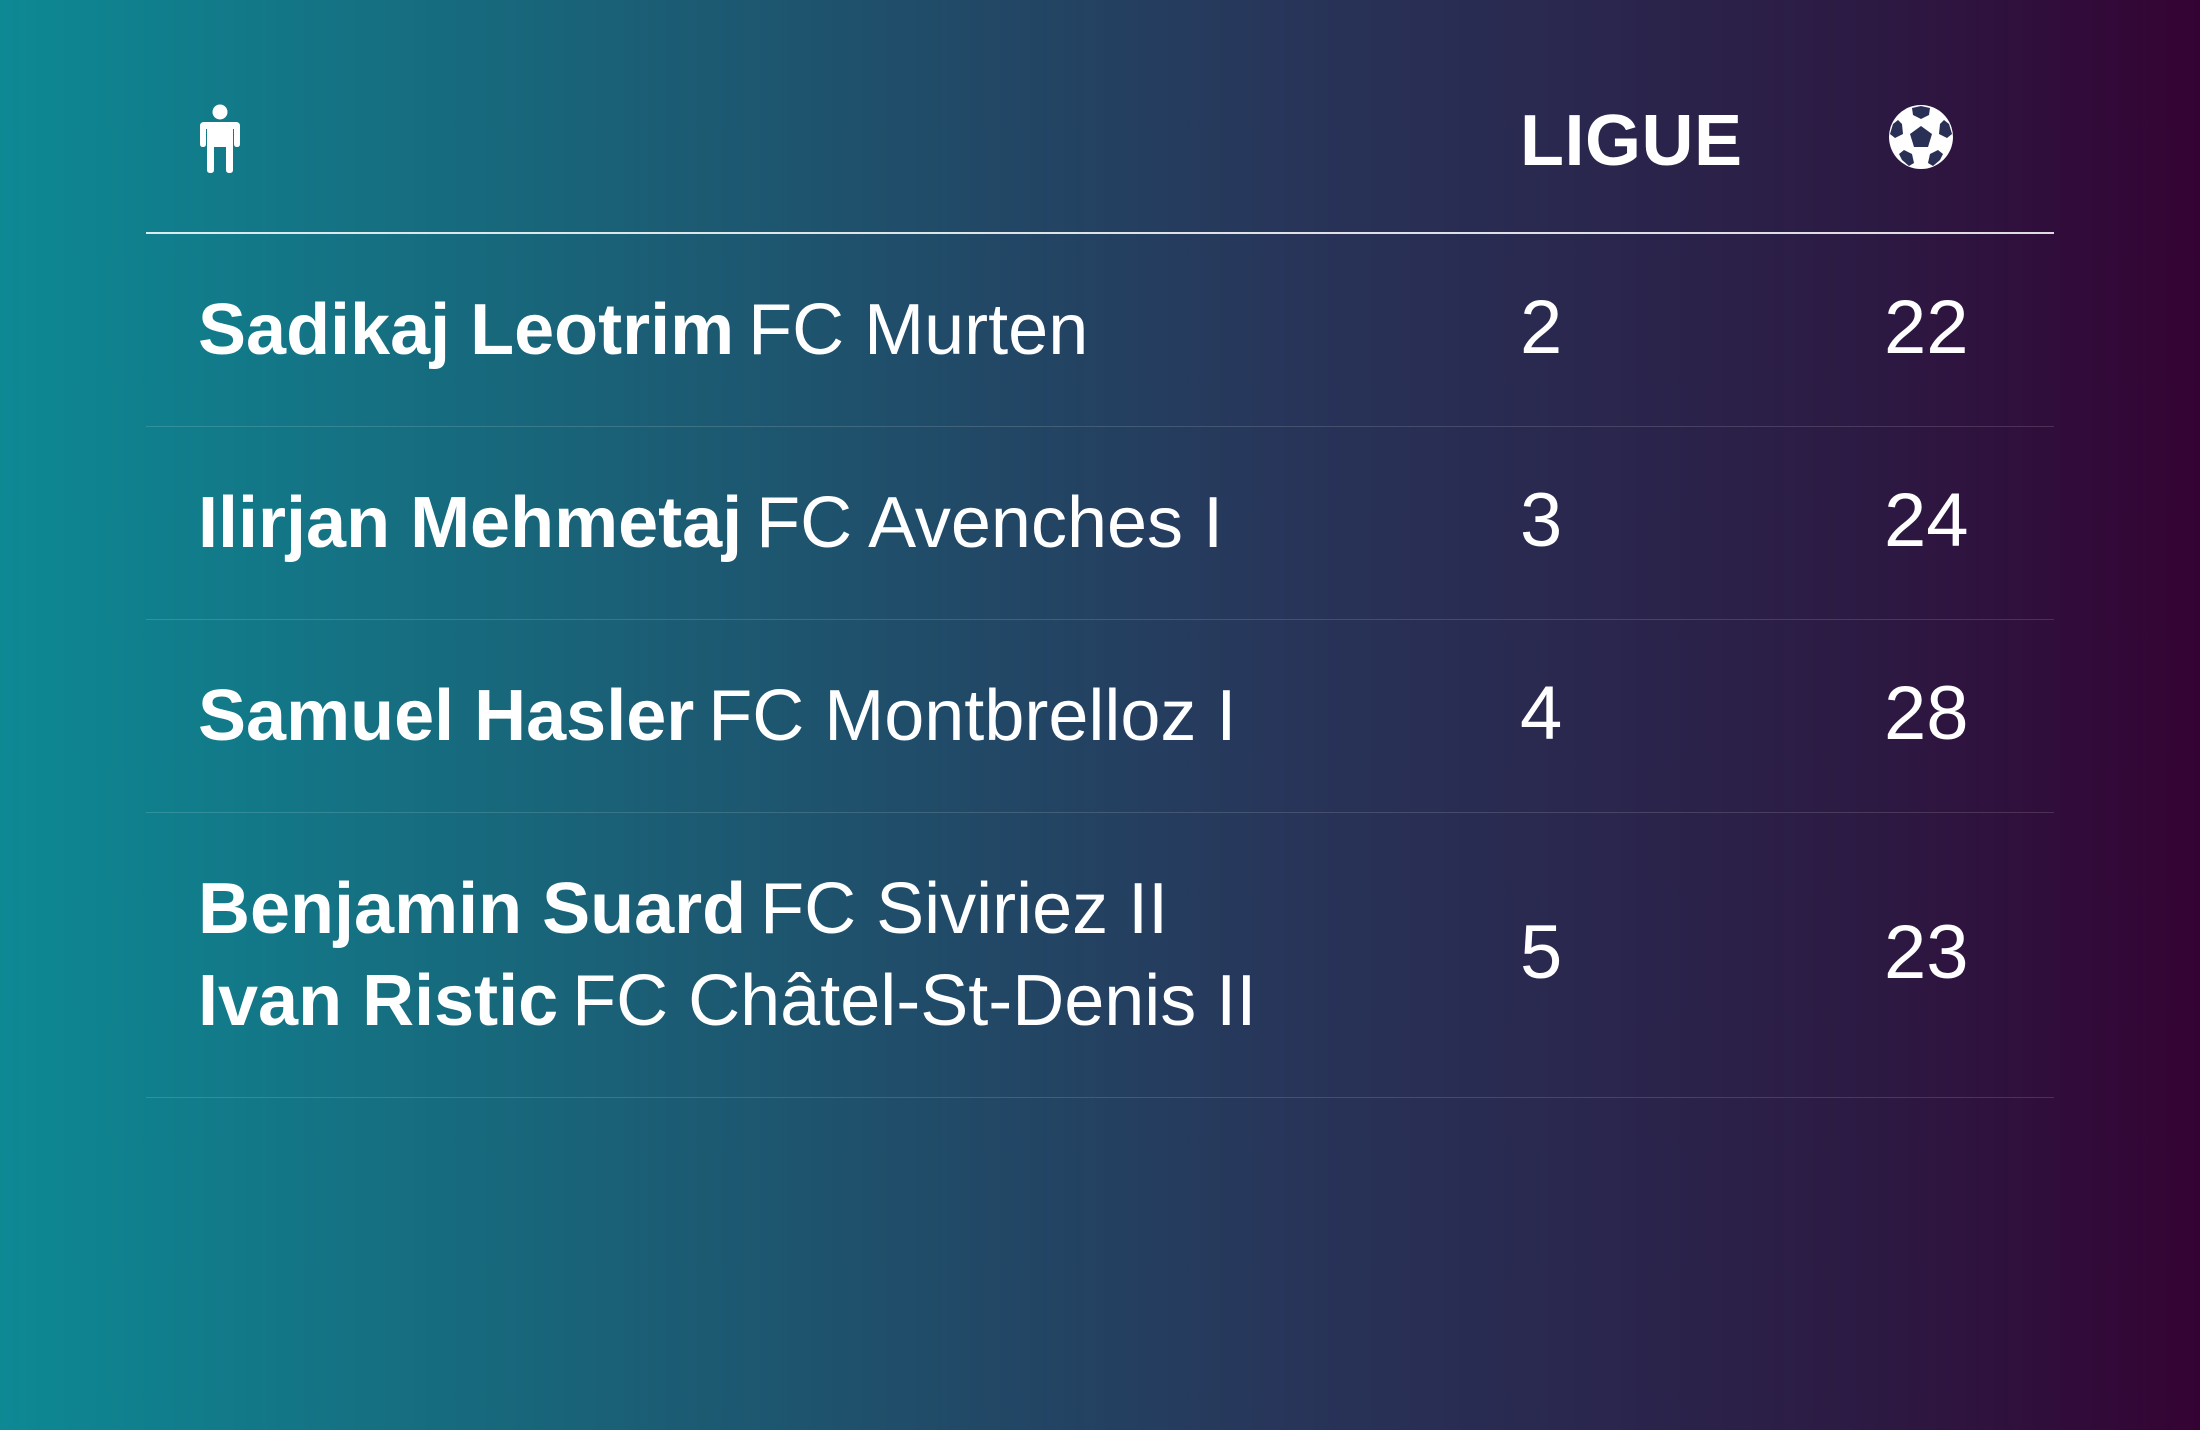 The image size is (2200, 1430). What do you see at coordinates (378, 1001) in the screenshot?
I see `player-name: Ivan Ristic` at bounding box center [378, 1001].